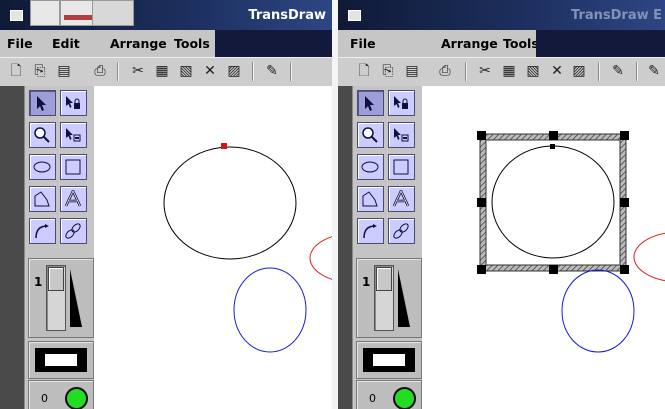 The image size is (665, 409). Describe the element at coordinates (166, 15) in the screenshot. I see `title-bar: TransDraw` at that location.